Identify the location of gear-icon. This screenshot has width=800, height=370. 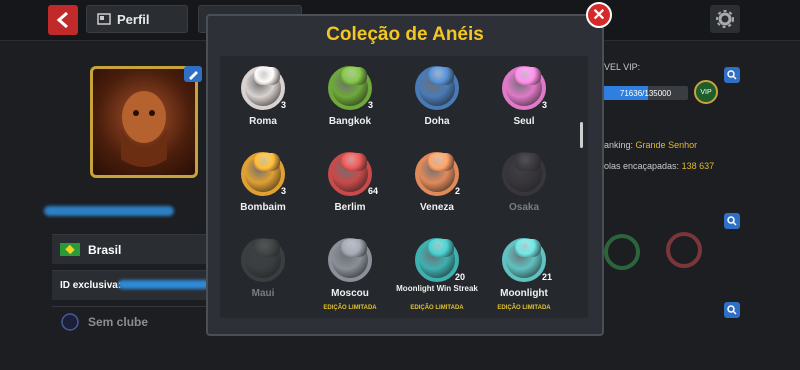
(725, 19).